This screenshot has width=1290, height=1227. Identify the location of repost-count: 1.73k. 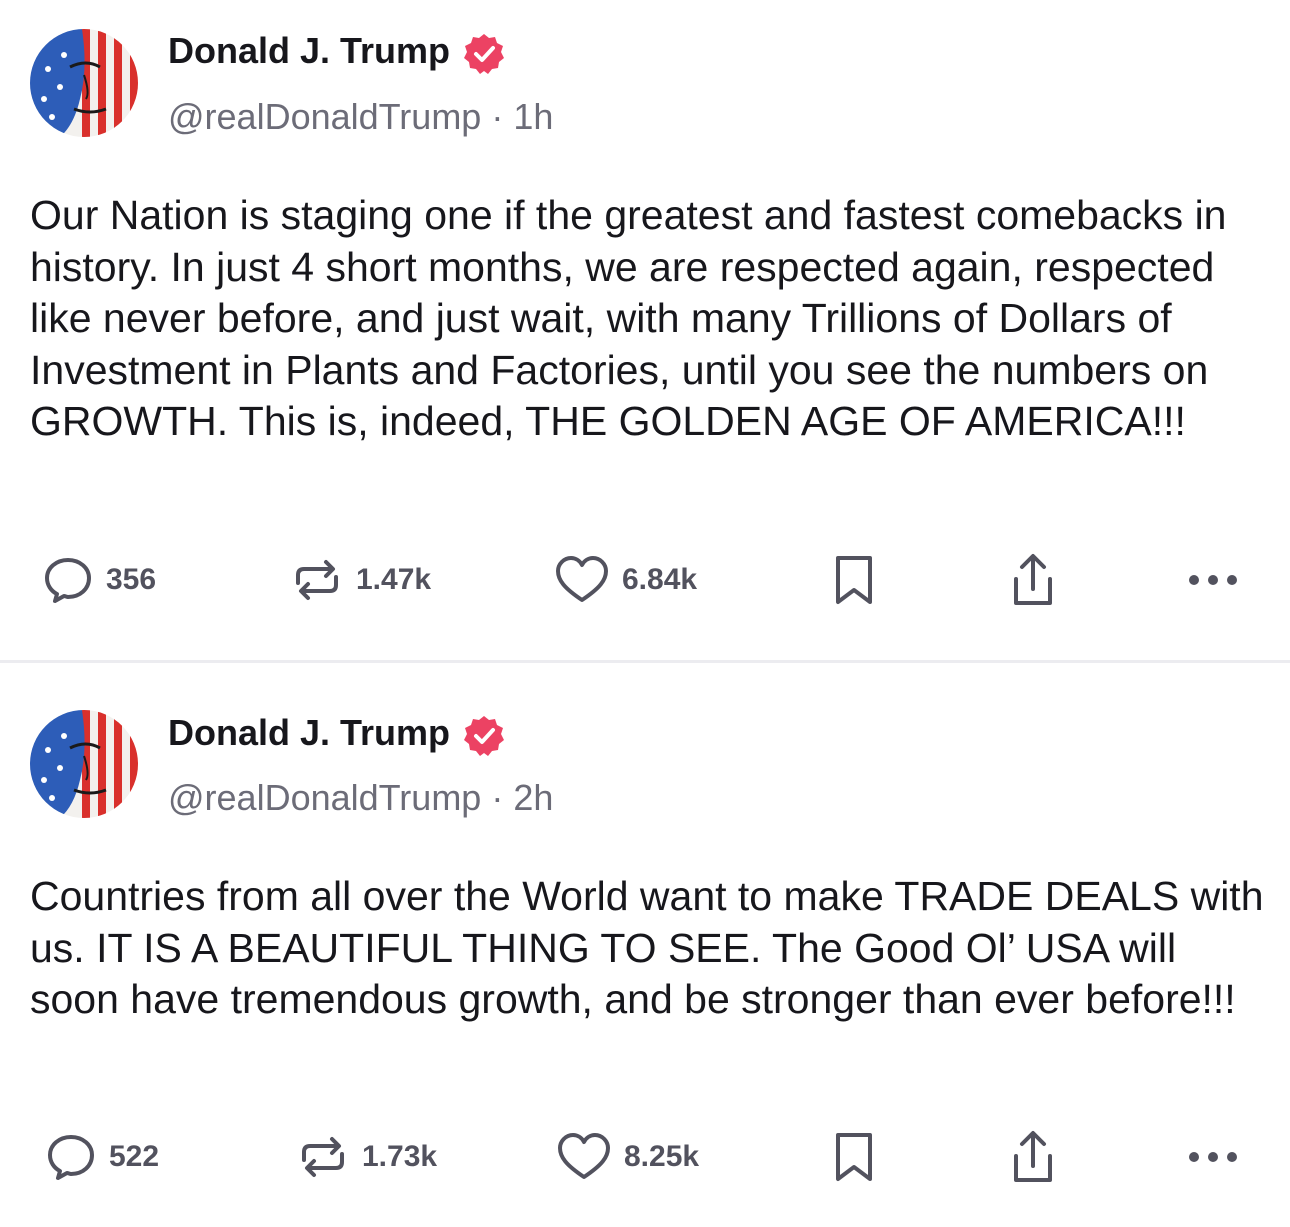
(400, 1156).